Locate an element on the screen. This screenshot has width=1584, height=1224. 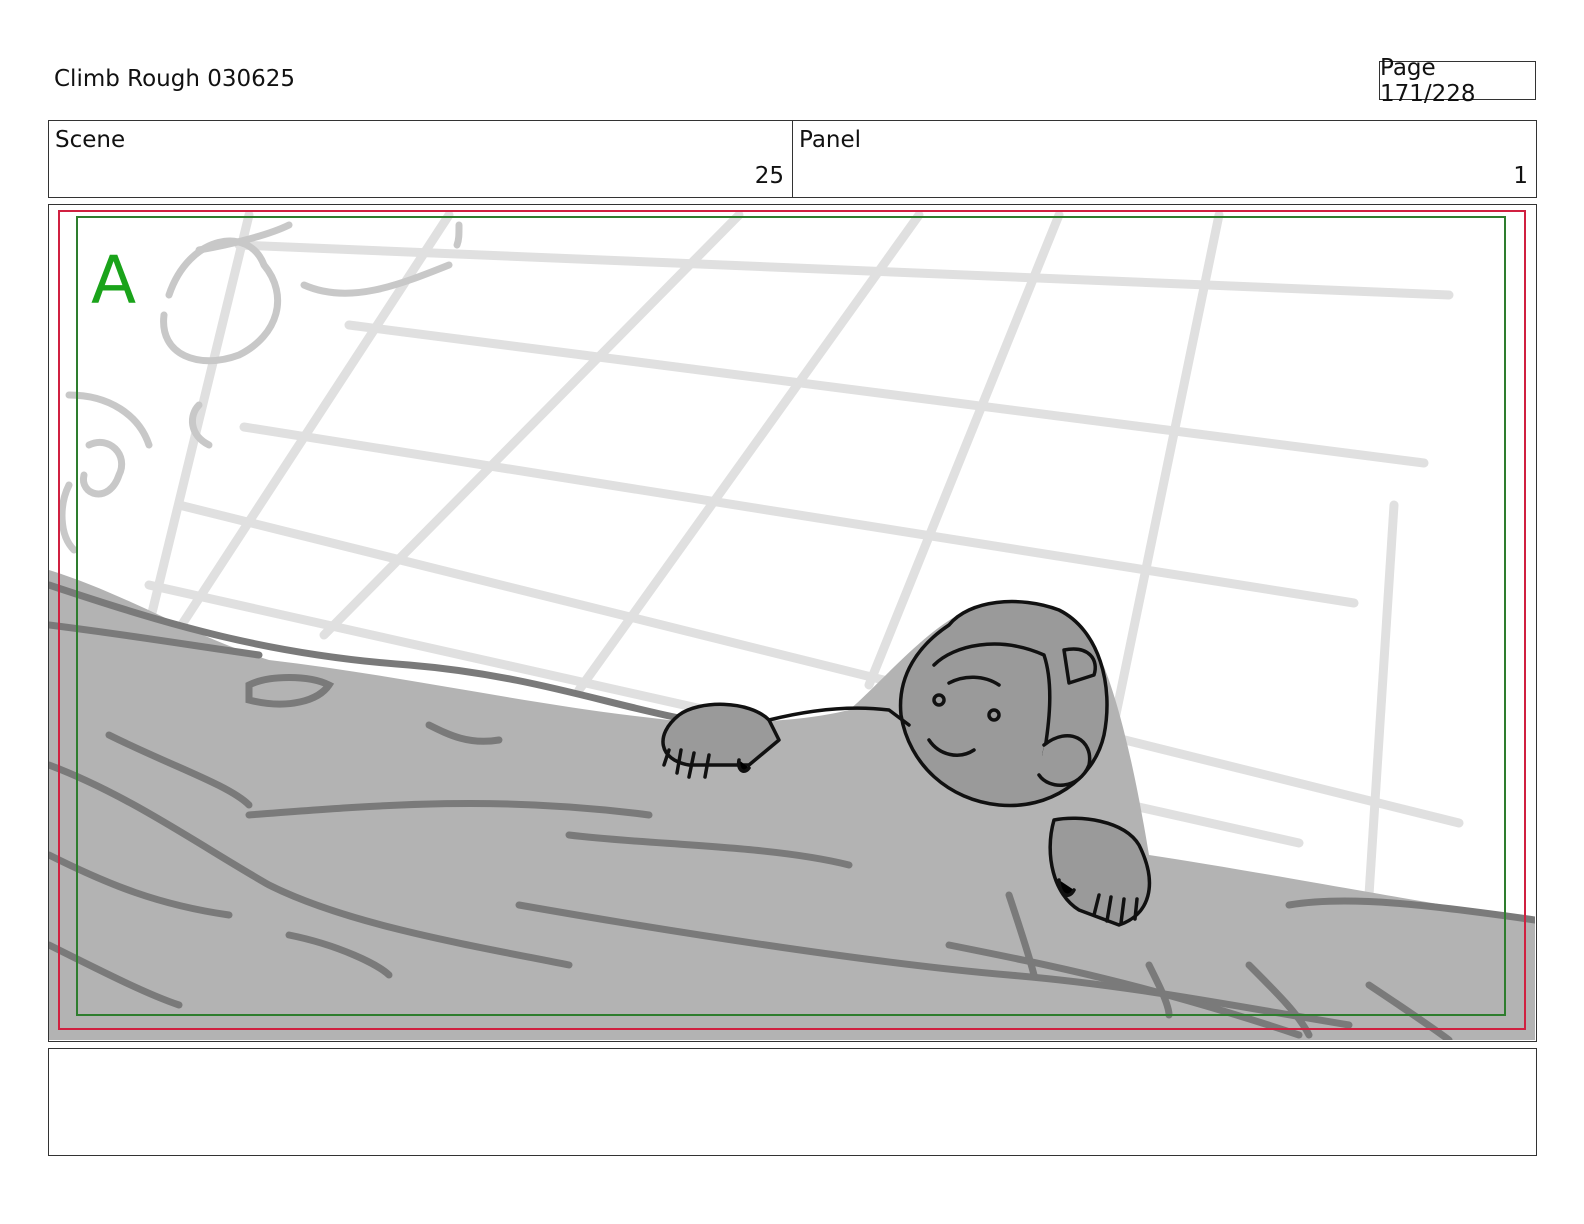
scene-number: 25 is located at coordinates (769, 176).